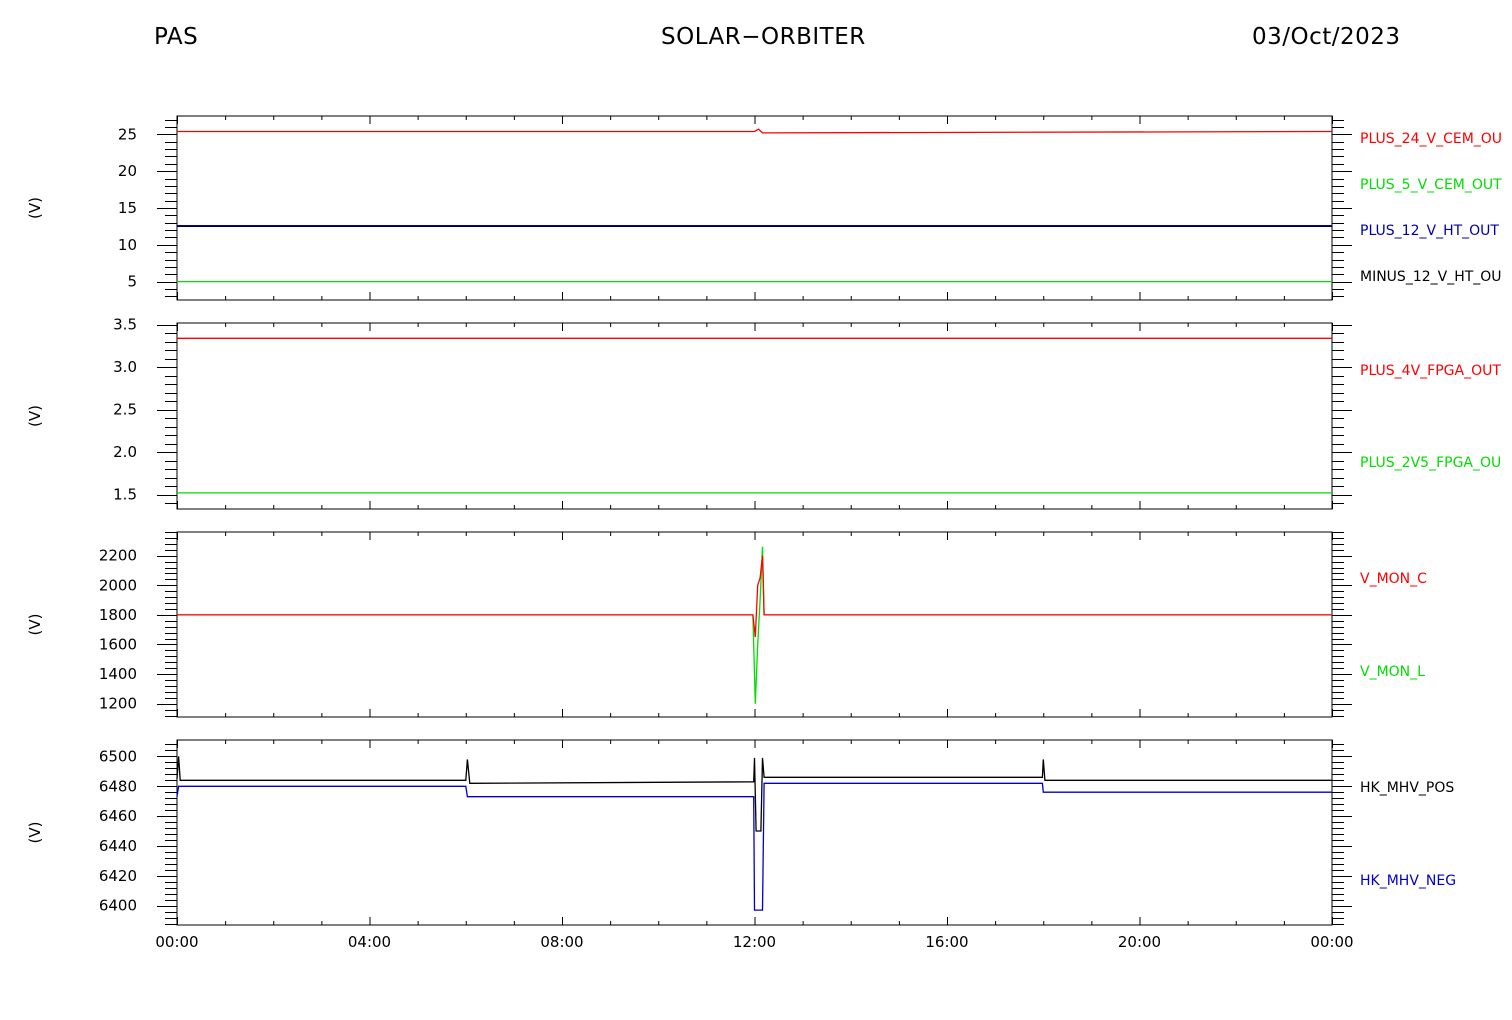 The width and height of the screenshot is (1512, 1020). I want to click on y-tick-label: 10, so click(127, 245).